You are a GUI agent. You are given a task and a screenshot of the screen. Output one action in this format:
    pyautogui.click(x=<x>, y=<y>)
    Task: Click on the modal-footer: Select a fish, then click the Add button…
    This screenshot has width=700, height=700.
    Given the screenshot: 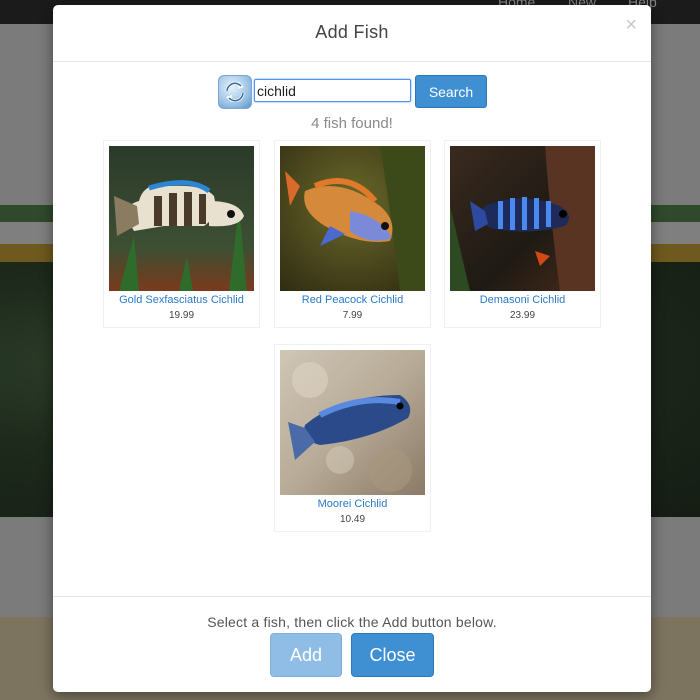 What is the action you would take?
    pyautogui.click(x=352, y=644)
    